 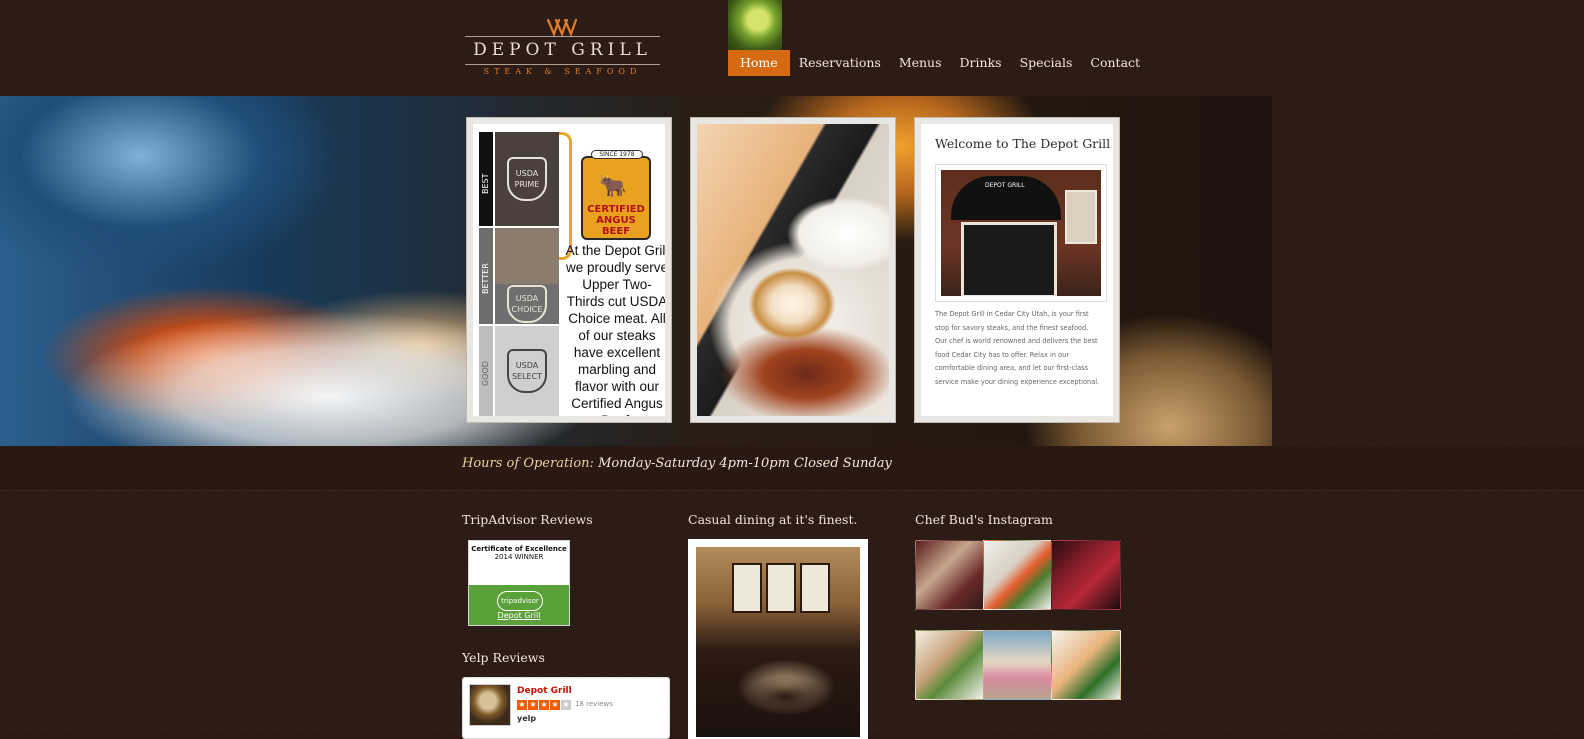 What do you see at coordinates (519, 557) in the screenshot?
I see `tripadvisor-certificate-line2: 2014 WINNER` at bounding box center [519, 557].